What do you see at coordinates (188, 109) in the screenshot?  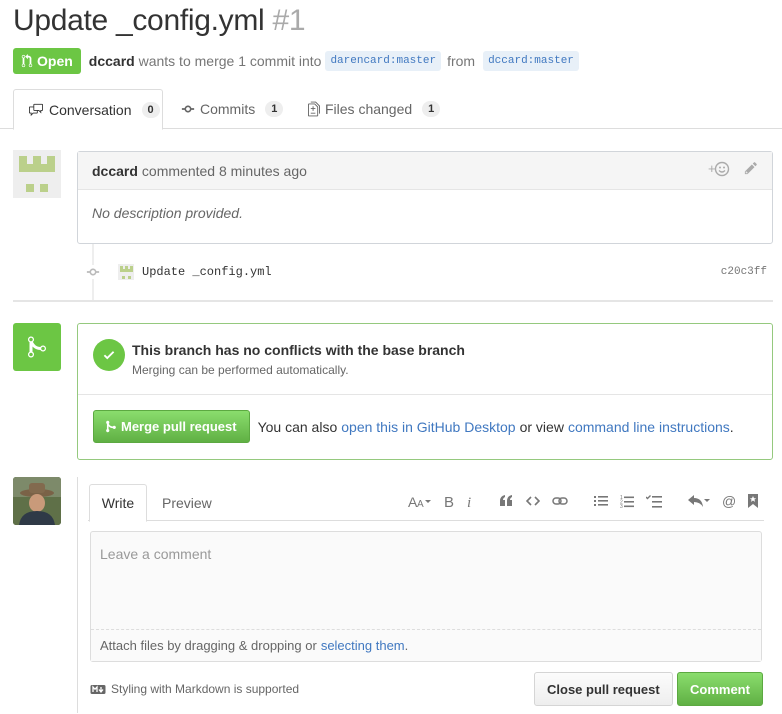 I see `git-commit-icon` at bounding box center [188, 109].